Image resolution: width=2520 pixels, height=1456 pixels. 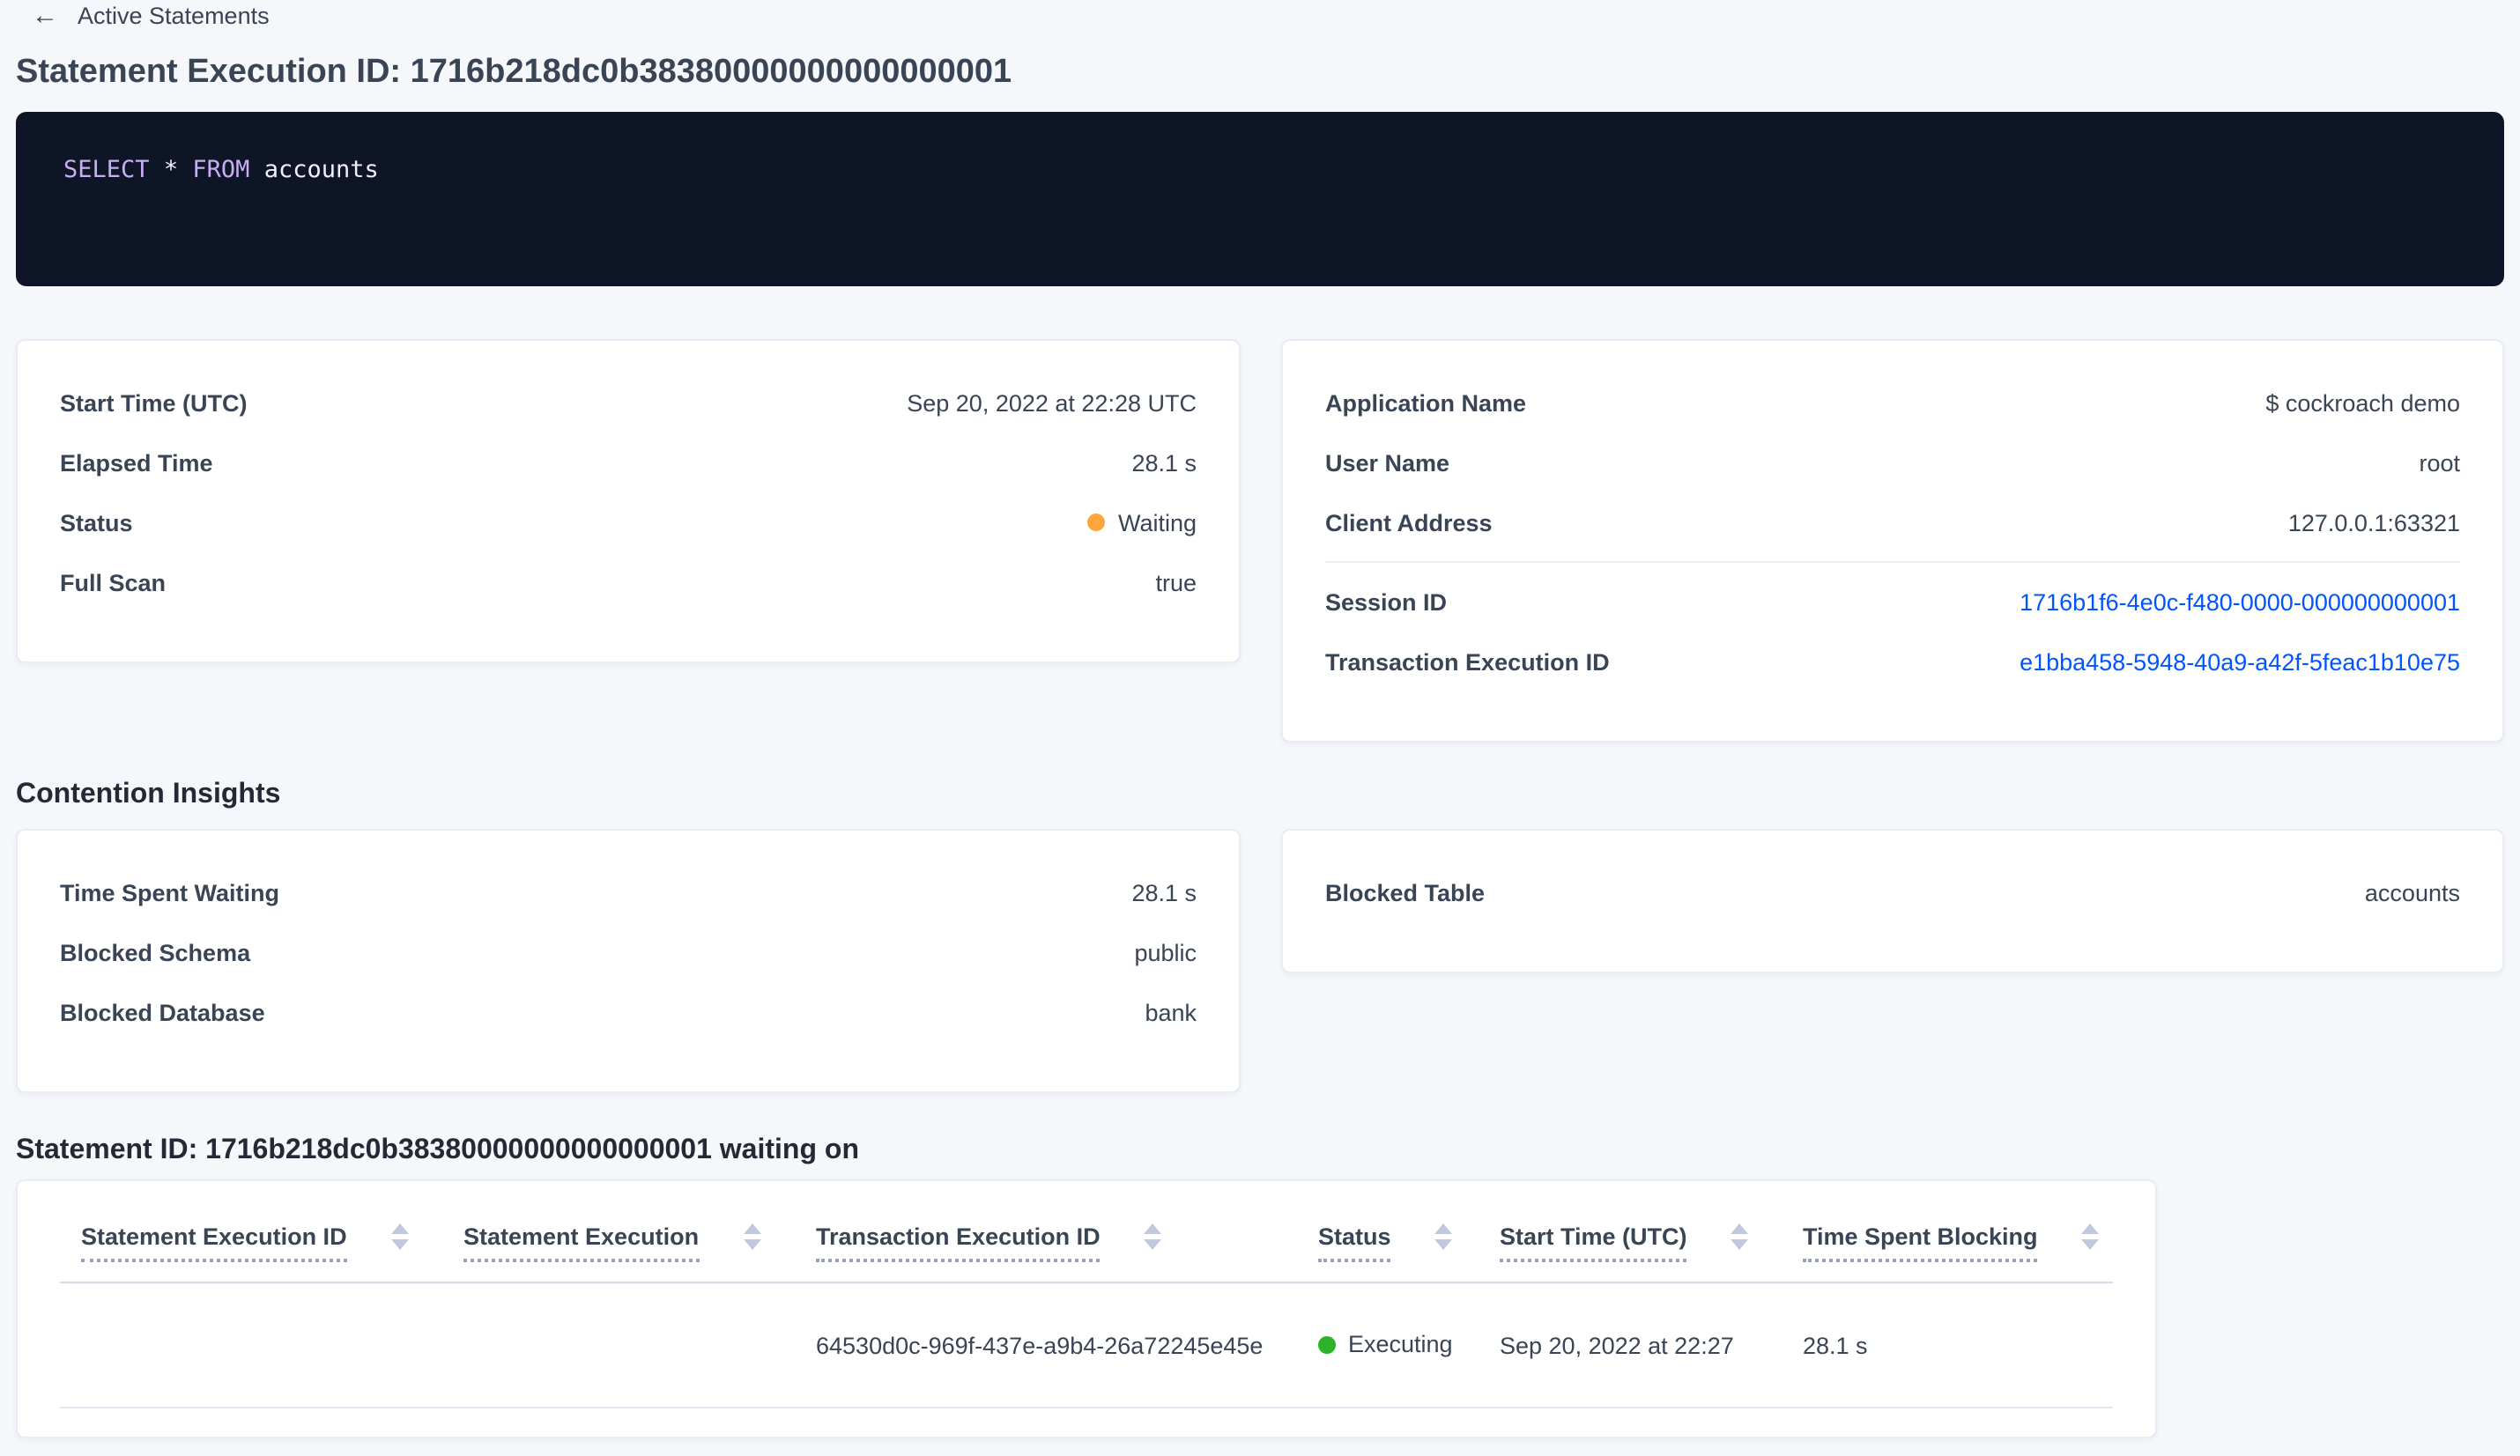 I want to click on detail-label: Client Address, so click(x=1409, y=522).